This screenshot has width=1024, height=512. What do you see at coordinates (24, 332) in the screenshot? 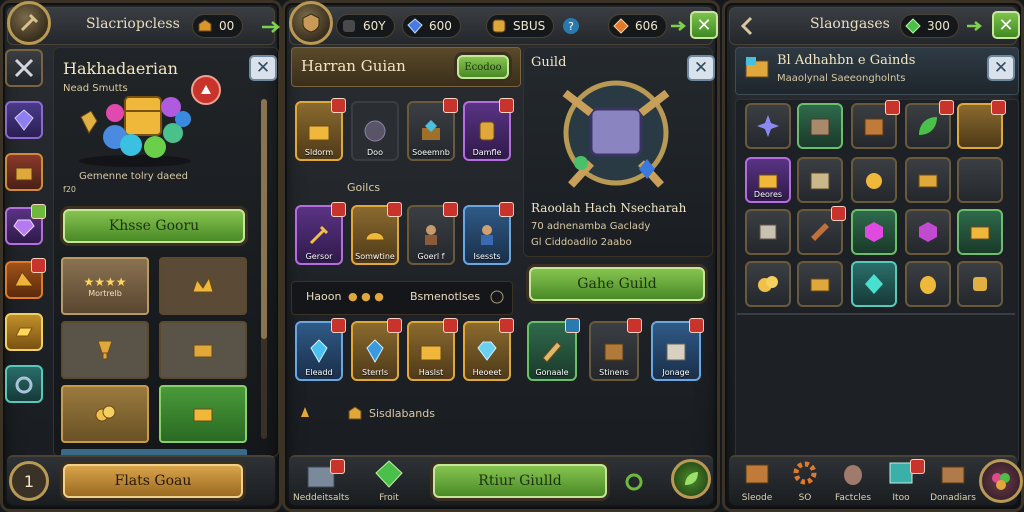
I see `side-tab-gold` at bounding box center [24, 332].